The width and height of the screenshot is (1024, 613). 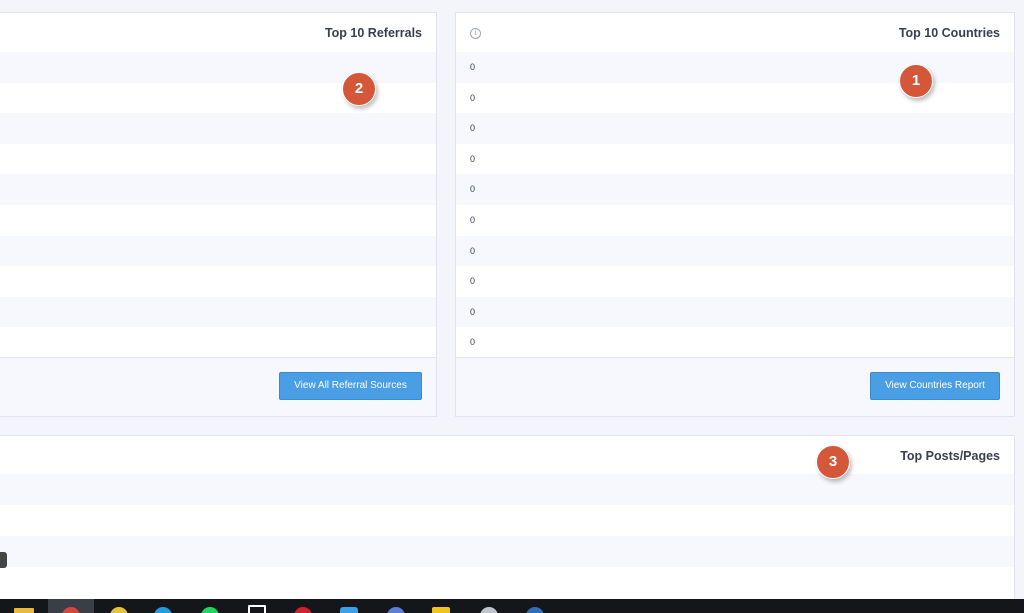 What do you see at coordinates (210, 610) in the screenshot?
I see `spotify-icon` at bounding box center [210, 610].